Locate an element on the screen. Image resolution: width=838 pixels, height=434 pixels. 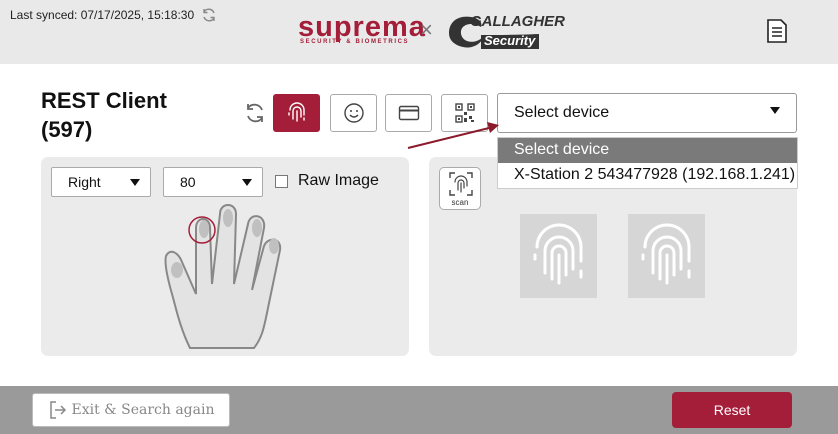
refresh-devices-icon is located at coordinates (255, 113).